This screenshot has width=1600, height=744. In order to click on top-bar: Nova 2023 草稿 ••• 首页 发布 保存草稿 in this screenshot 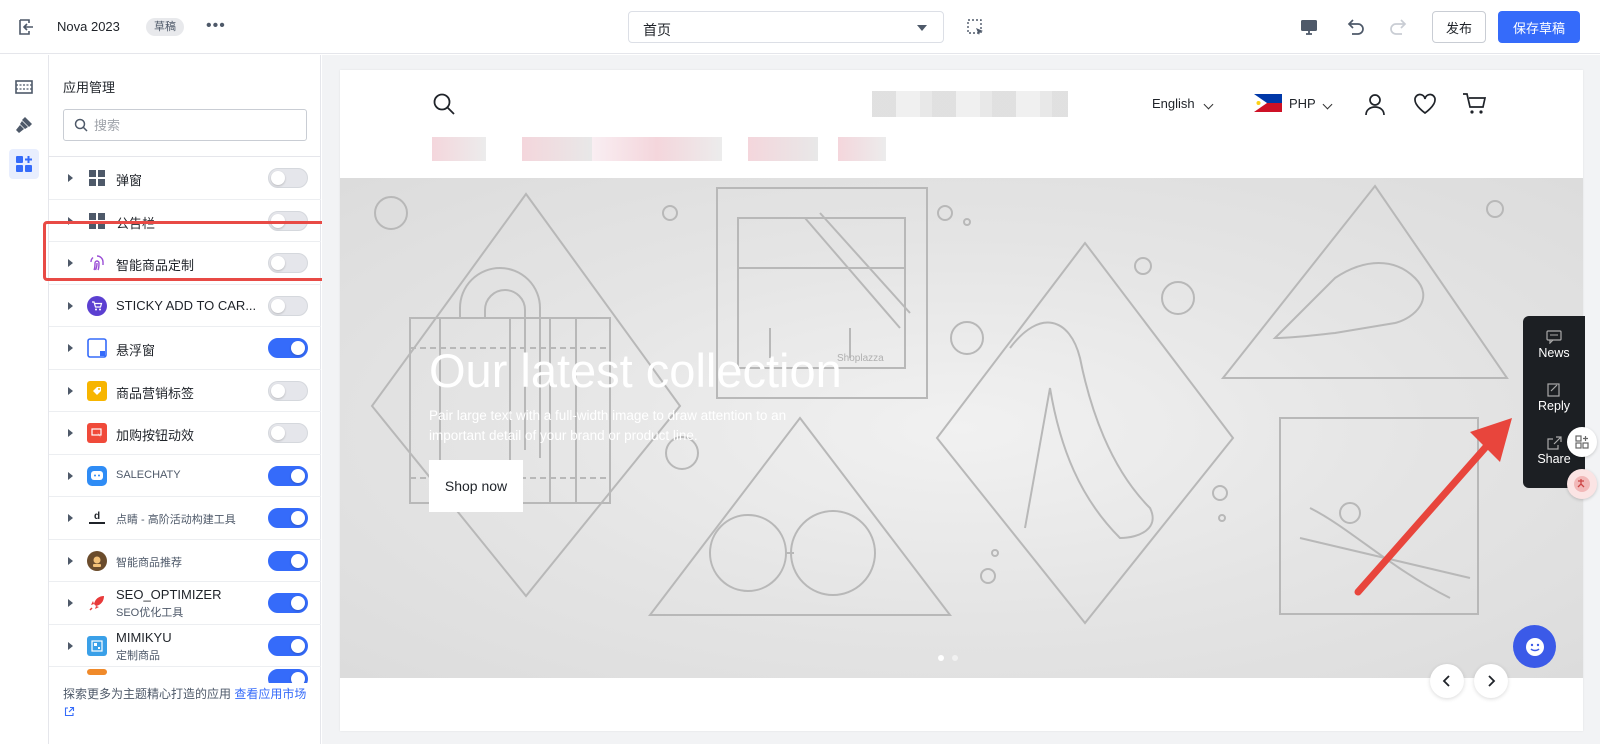, I will do `click(800, 27)`.